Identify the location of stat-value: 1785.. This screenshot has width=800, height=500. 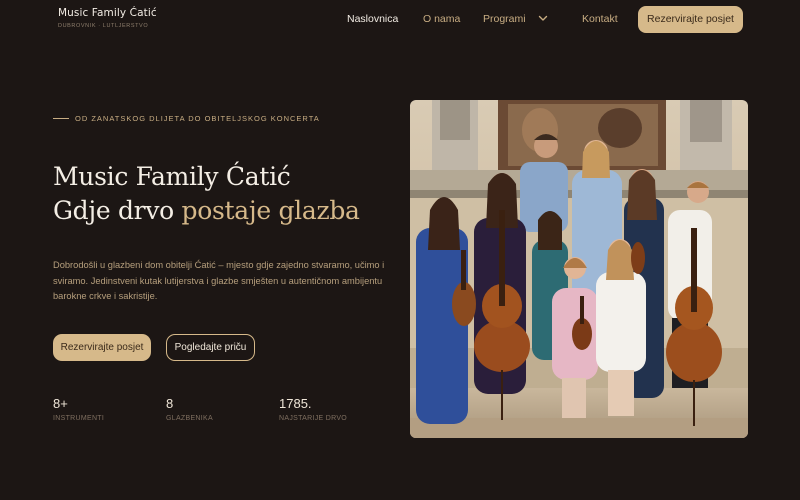
(295, 403).